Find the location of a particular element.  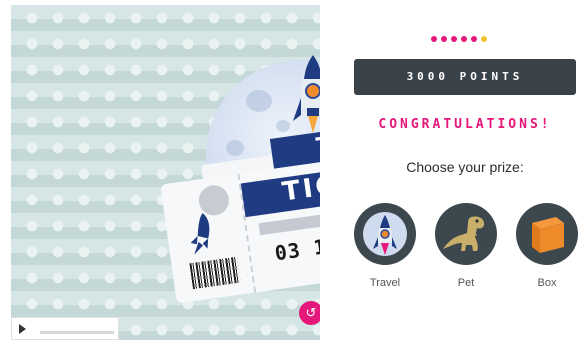

rocket-icon is located at coordinates (385, 234).